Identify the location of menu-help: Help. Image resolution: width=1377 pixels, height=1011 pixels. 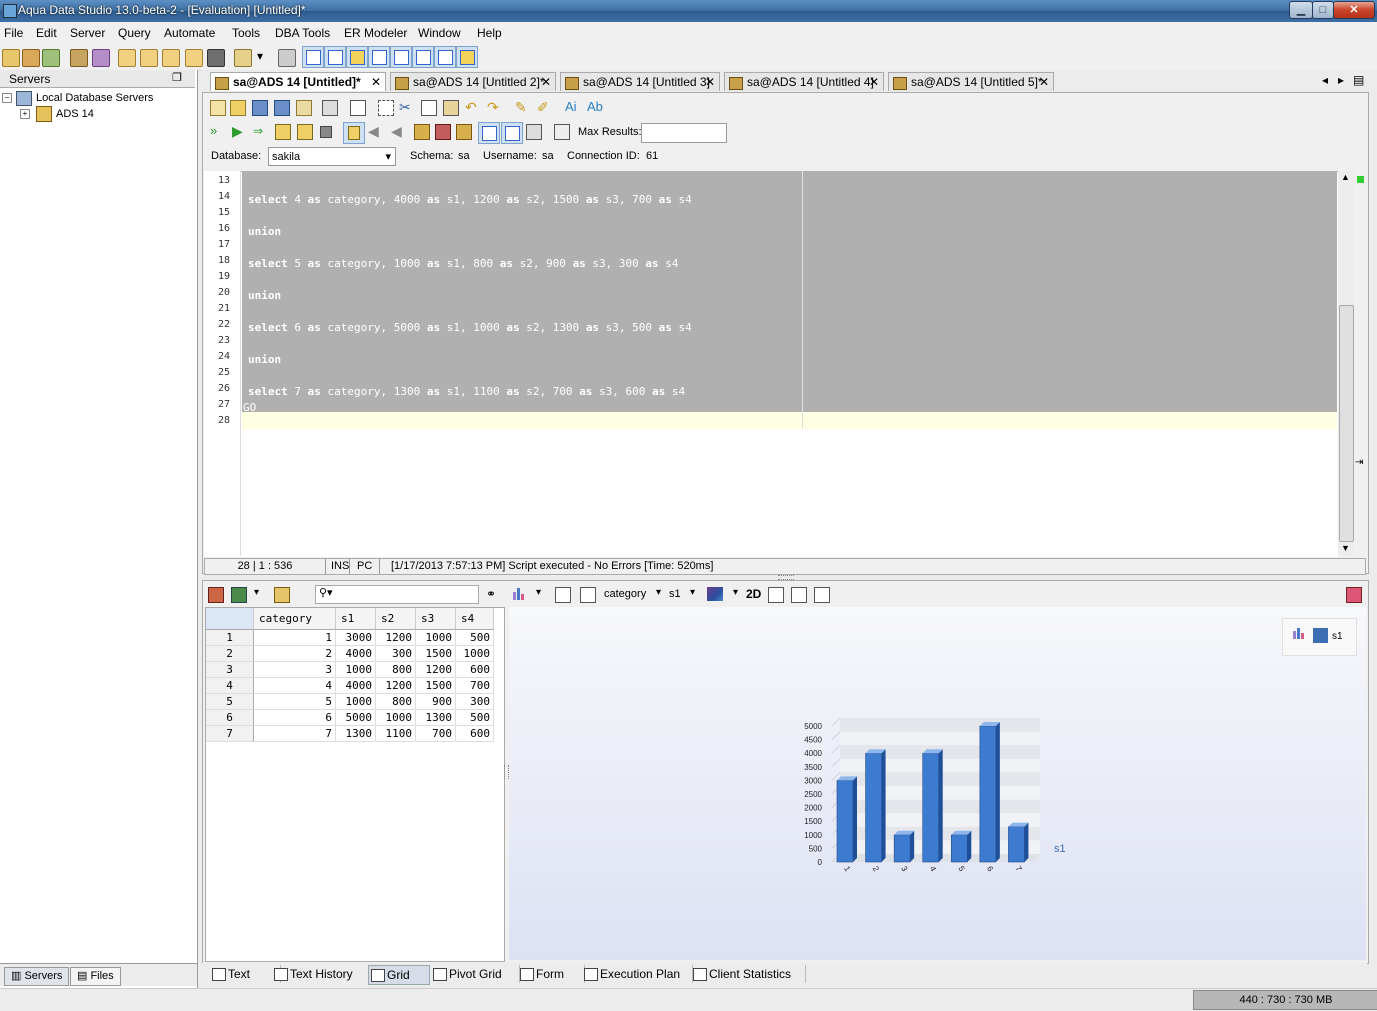
(489, 33).